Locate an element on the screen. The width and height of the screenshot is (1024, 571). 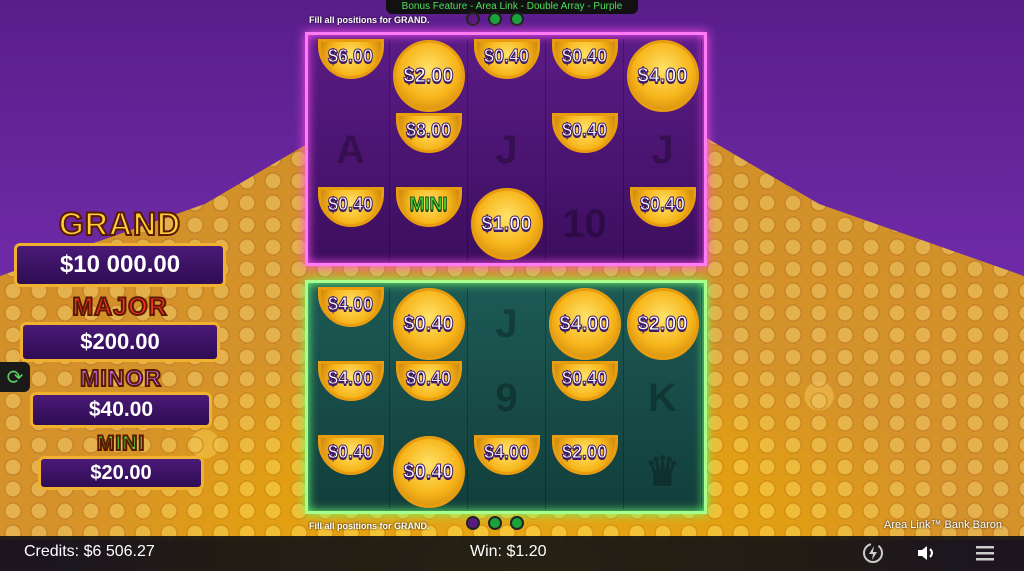
mini-label: MINI is located at coordinates (121, 443).